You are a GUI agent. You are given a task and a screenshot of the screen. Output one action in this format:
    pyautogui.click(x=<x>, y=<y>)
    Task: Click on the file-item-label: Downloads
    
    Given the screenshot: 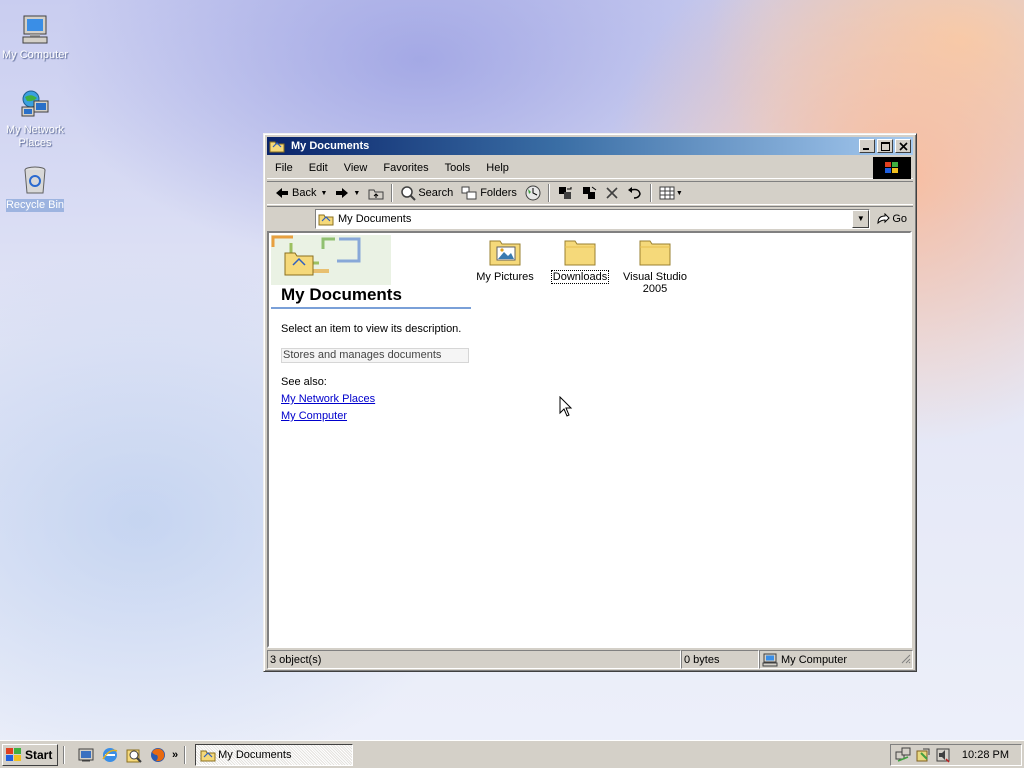 What is the action you would take?
    pyautogui.click(x=580, y=277)
    